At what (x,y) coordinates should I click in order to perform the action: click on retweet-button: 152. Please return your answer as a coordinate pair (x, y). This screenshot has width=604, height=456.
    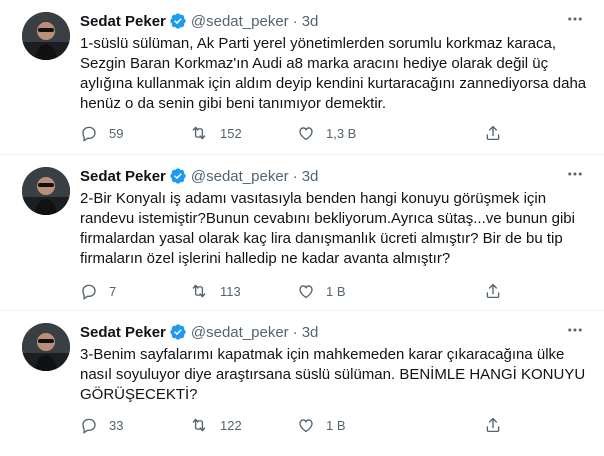
    Looking at the image, I should click on (215, 133).